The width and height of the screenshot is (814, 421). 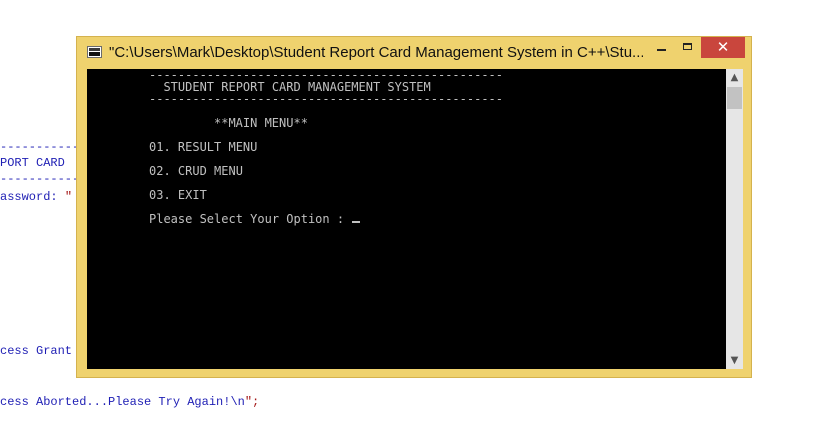 I want to click on menu-title: **MAIN MENU**, so click(x=261, y=123).